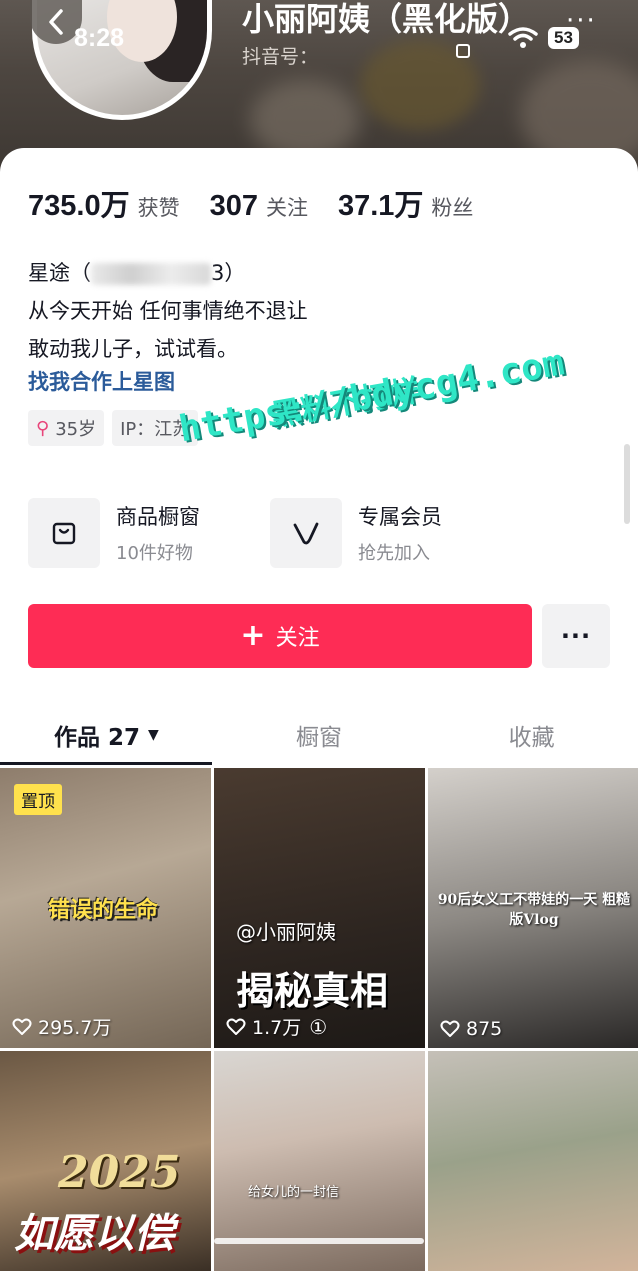 This screenshot has width=638, height=1280. I want to click on tab-showcase: 橱窗, so click(319, 735).